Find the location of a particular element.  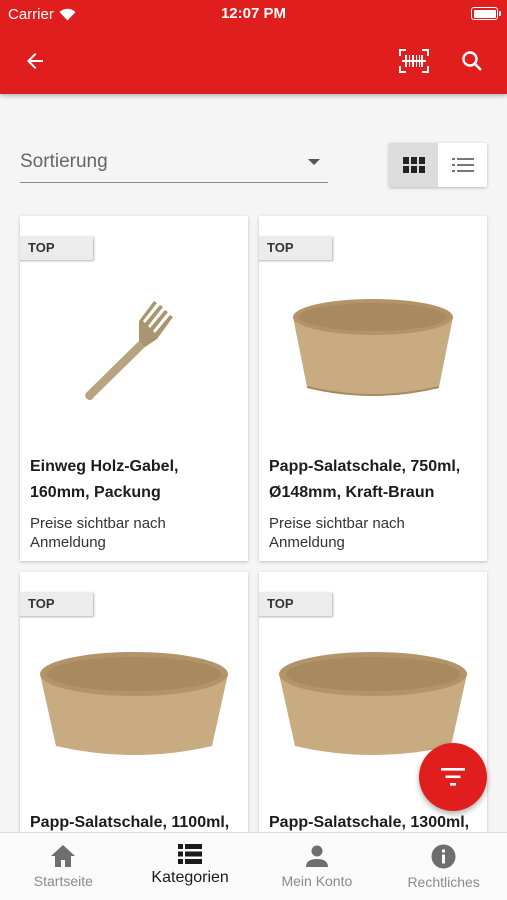

clock: 12:07 PM is located at coordinates (253, 13).